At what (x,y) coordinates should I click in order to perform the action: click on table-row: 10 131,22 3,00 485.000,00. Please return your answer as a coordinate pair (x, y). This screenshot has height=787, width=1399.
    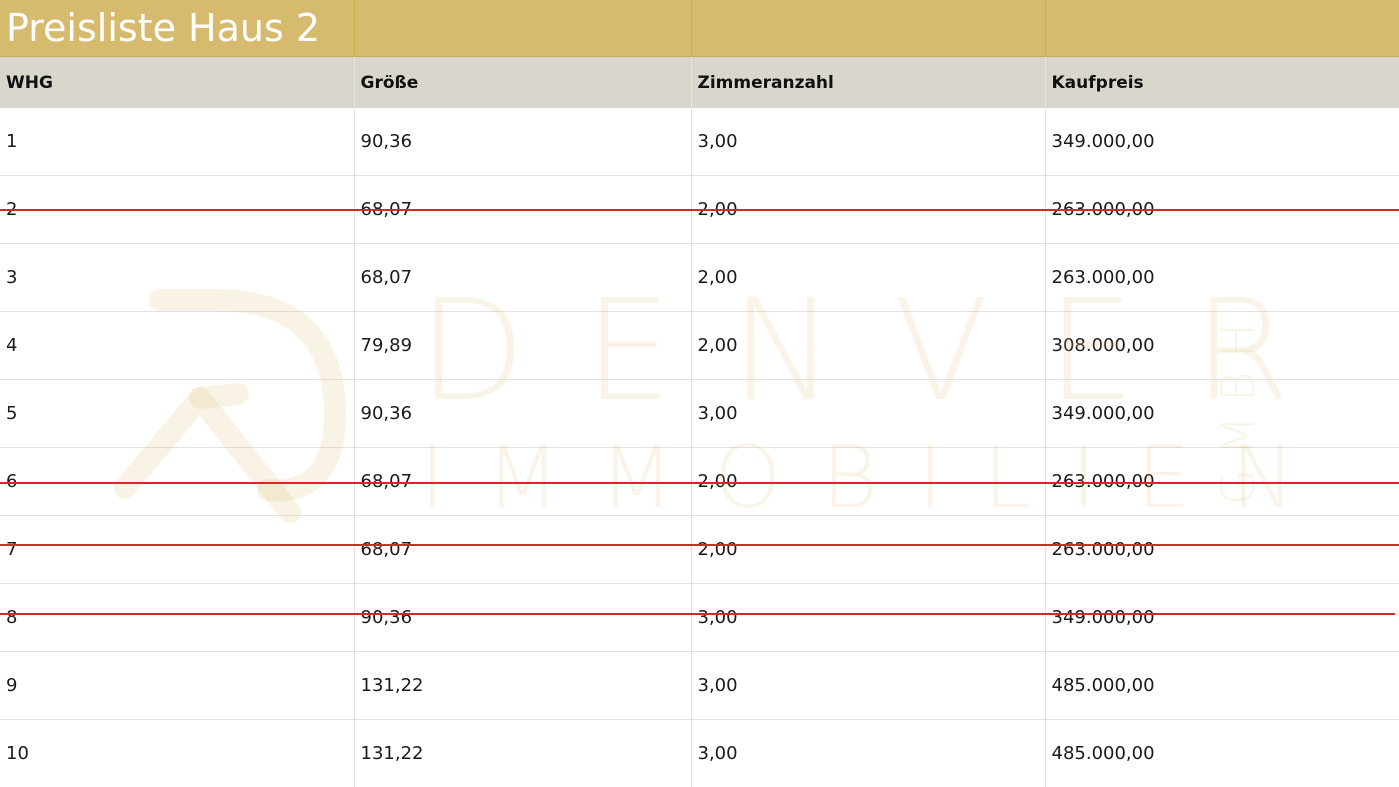
    Looking at the image, I should click on (699, 753).